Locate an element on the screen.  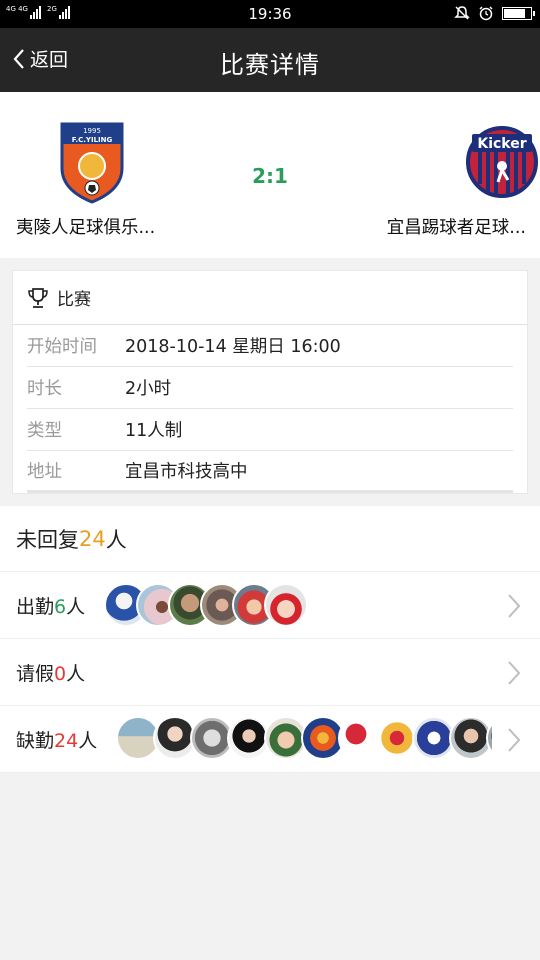
leave-count: 0 is located at coordinates (60, 673).